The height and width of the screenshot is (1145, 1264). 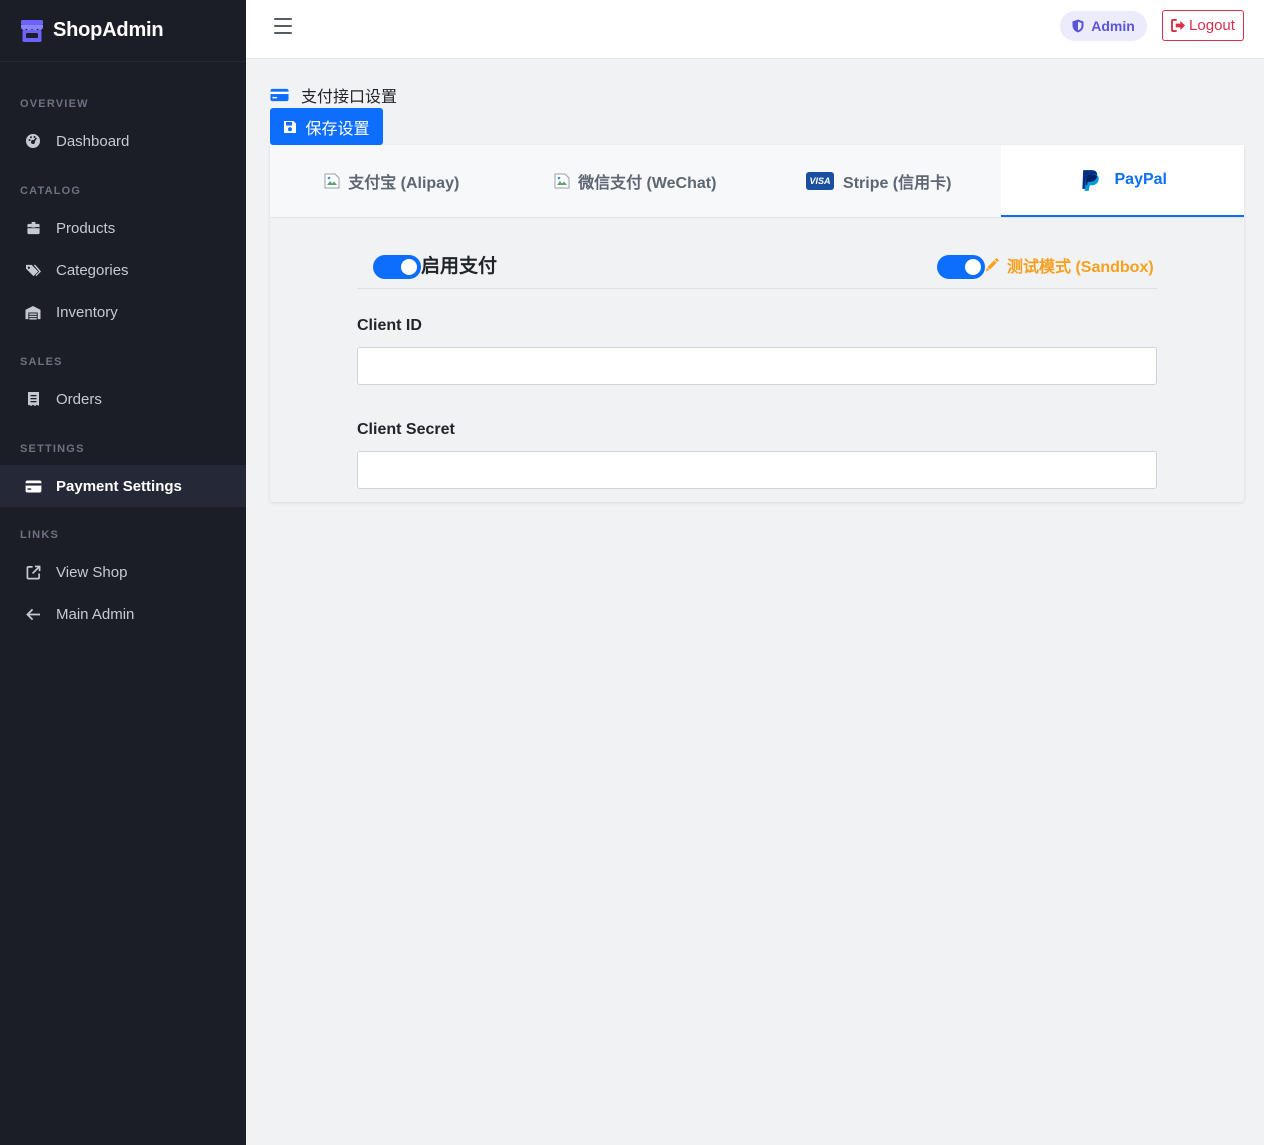 What do you see at coordinates (79, 399) in the screenshot?
I see `sidebar-item-label: Orders` at bounding box center [79, 399].